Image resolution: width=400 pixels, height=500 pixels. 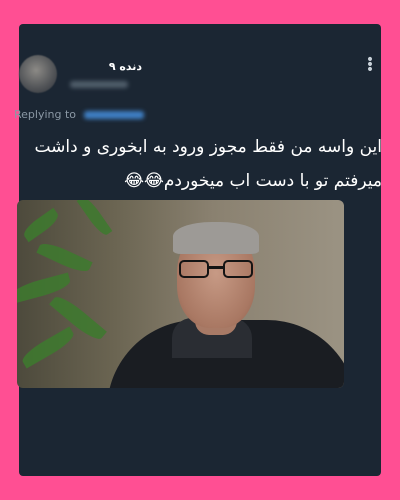 I want to click on hair, so click(x=216, y=238).